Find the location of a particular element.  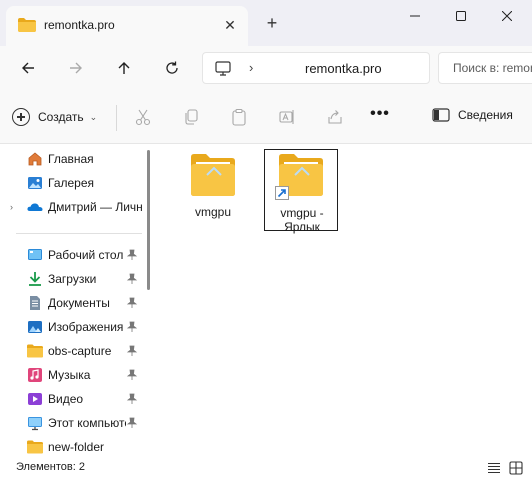

sidebar-item-obs-capture: obs-capture is located at coordinates (73, 351).